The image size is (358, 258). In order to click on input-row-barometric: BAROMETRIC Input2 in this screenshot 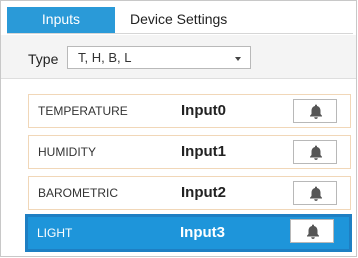, I will do `click(189, 193)`.